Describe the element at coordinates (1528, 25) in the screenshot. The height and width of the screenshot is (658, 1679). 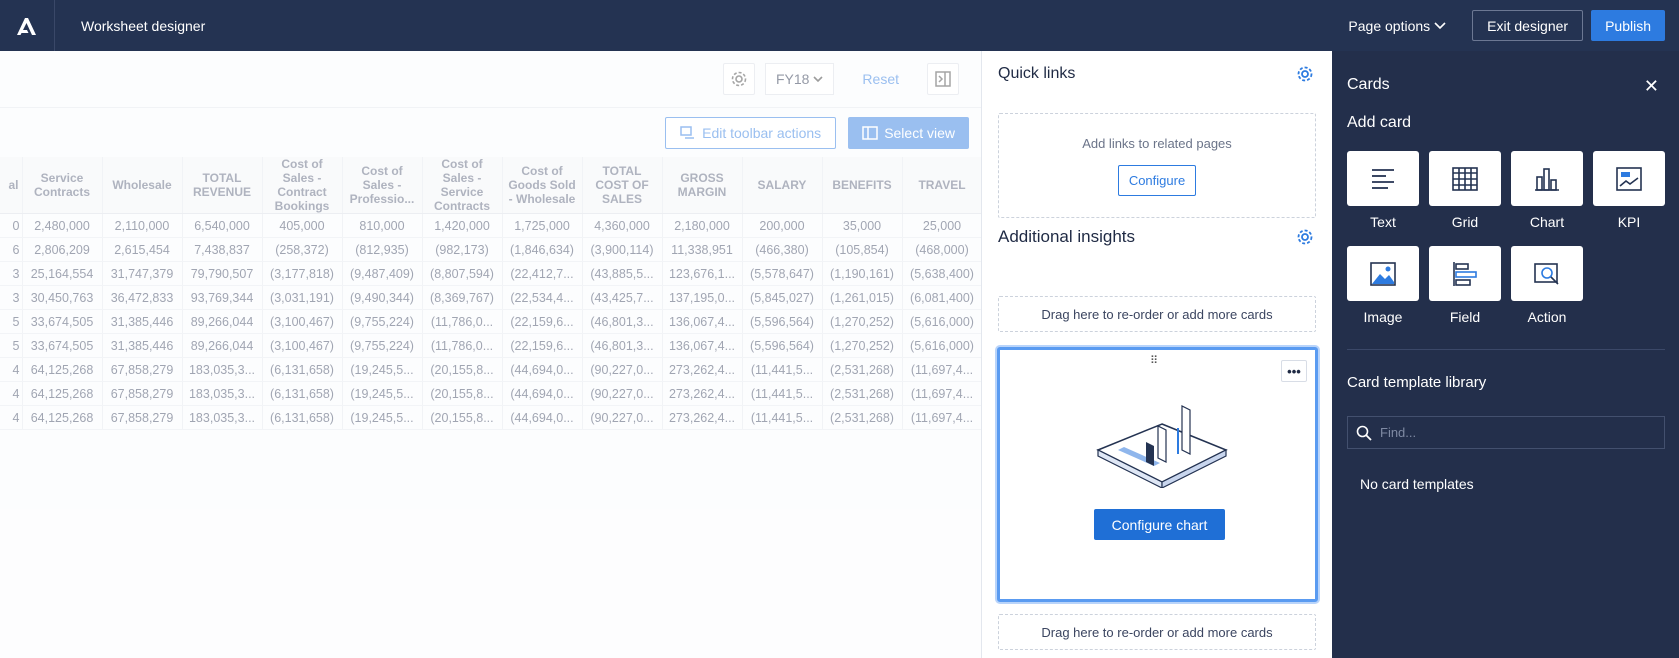
I see `exit-designer-button: Exit designer` at that location.